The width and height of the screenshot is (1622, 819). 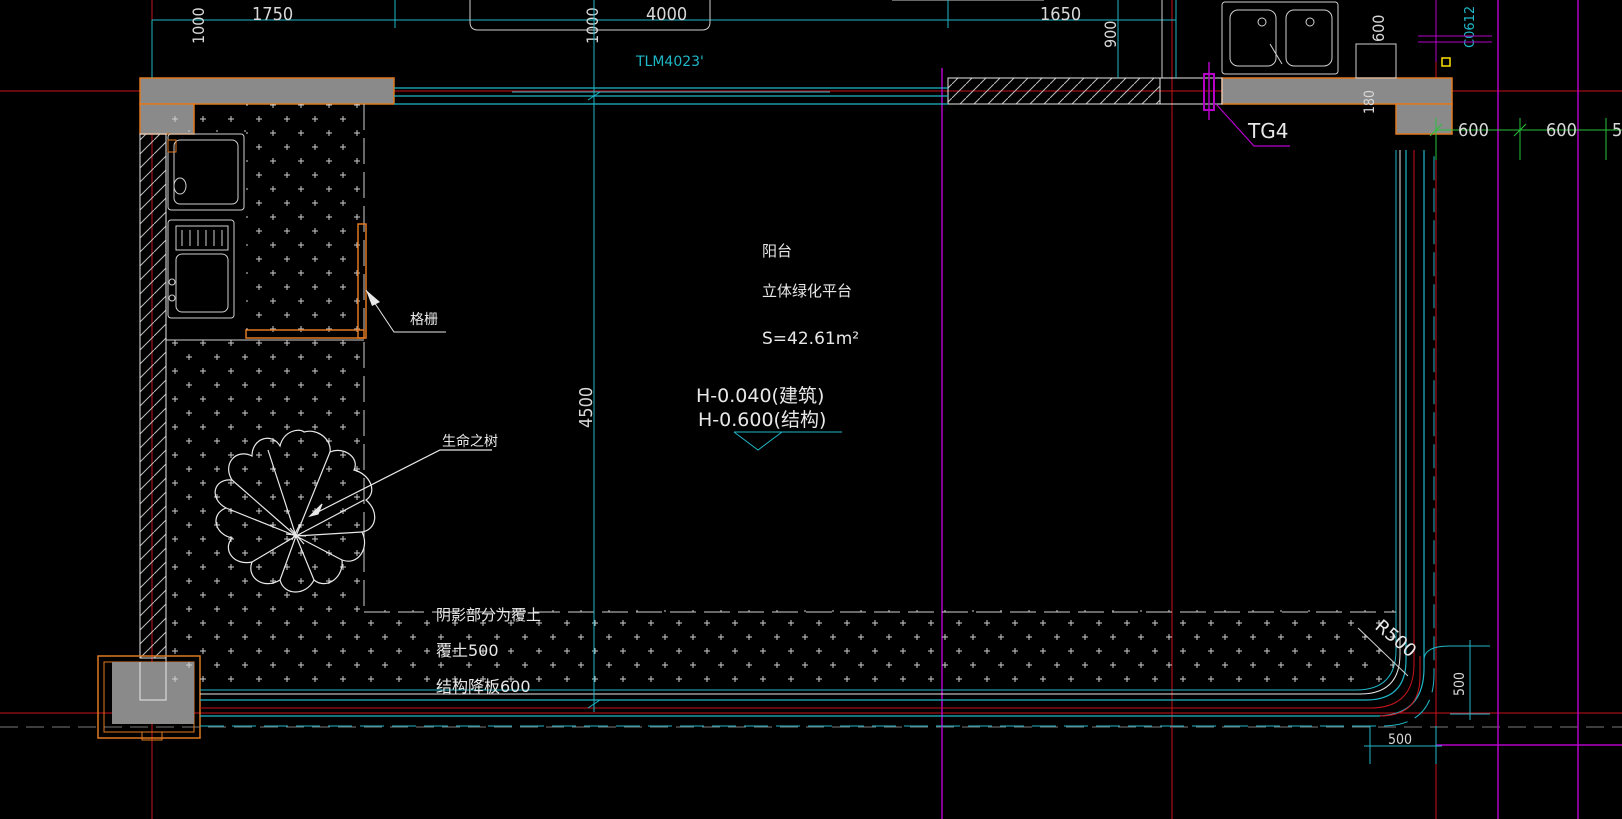 I want to click on dim-4000: 4000, so click(x=666, y=14).